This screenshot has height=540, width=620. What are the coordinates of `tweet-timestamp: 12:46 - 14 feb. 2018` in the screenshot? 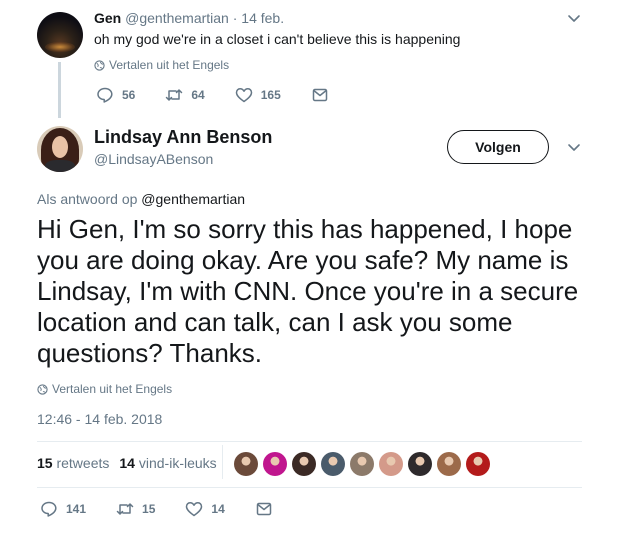 It's located at (99, 419).